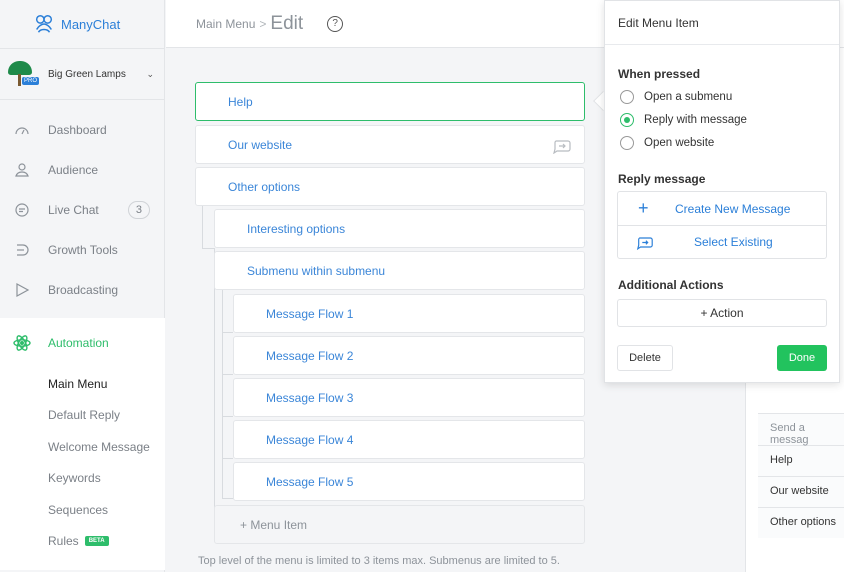  I want to click on radio-label: Reply with message, so click(695, 119).